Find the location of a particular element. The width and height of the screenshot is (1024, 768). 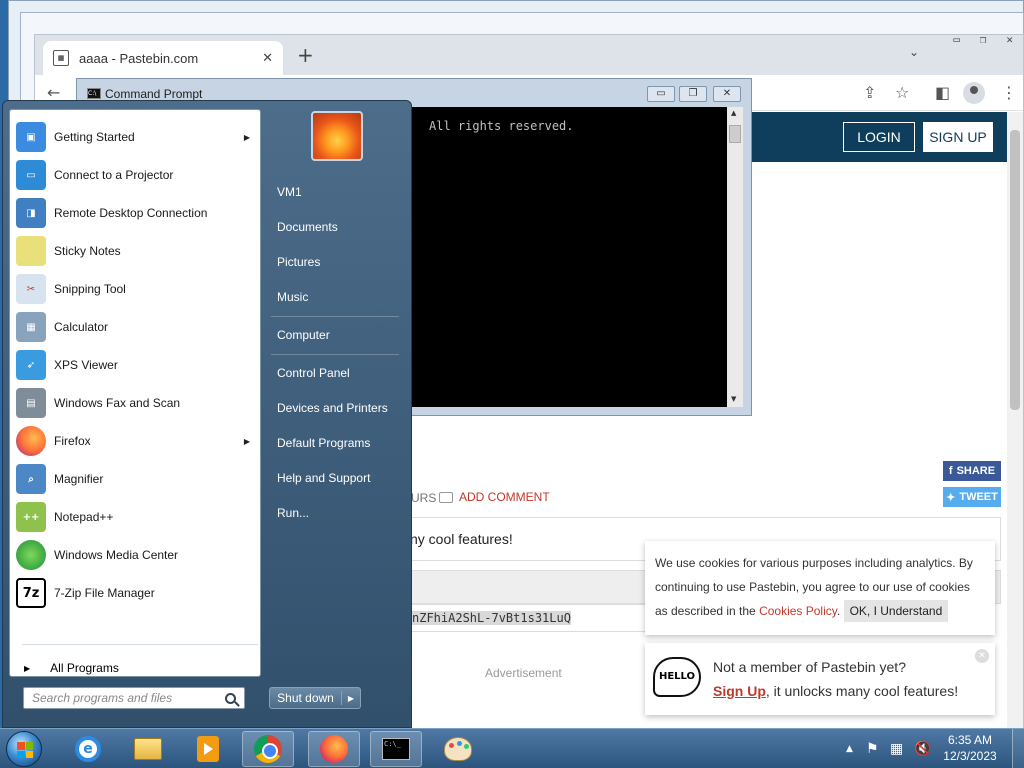

program-7zip: 7z 7-Zip File Manager is located at coordinates (136, 593).